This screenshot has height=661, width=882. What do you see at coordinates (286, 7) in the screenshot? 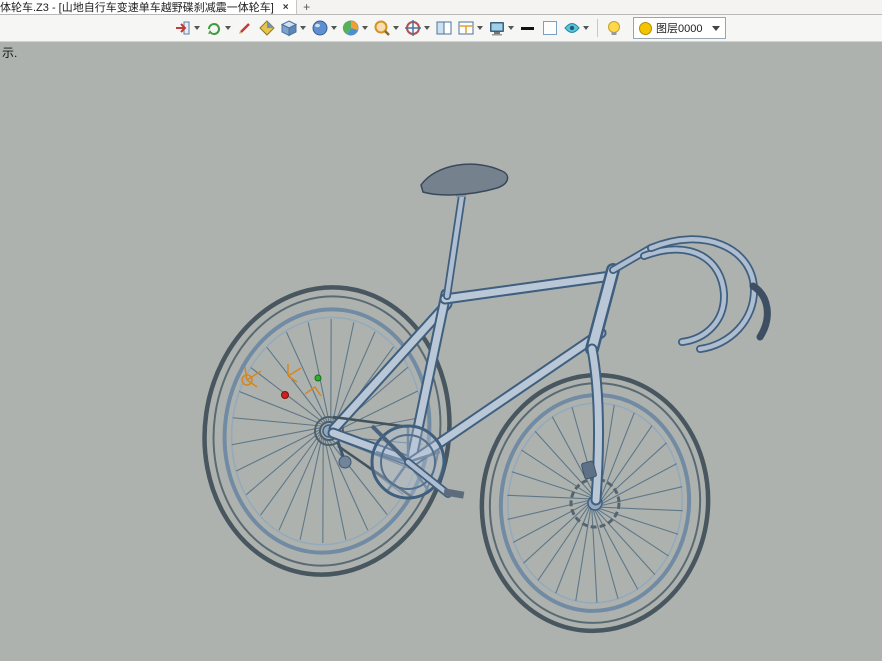
I see `tab-close-icon: ×` at bounding box center [286, 7].